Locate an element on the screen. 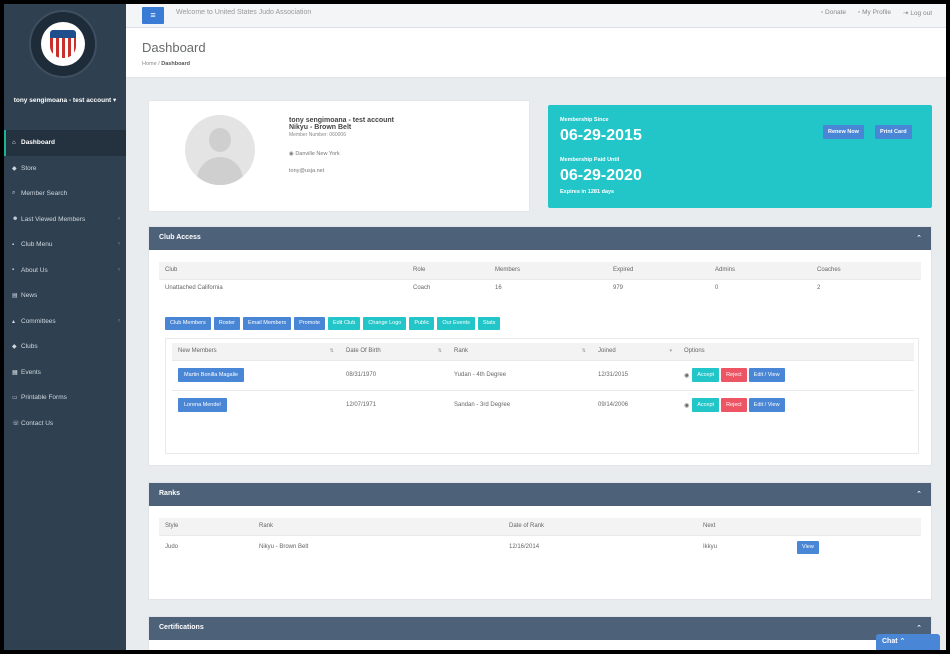 The height and width of the screenshot is (654, 950). sidebar-item-member-search: ⌕ Member Search is located at coordinates (65, 194).